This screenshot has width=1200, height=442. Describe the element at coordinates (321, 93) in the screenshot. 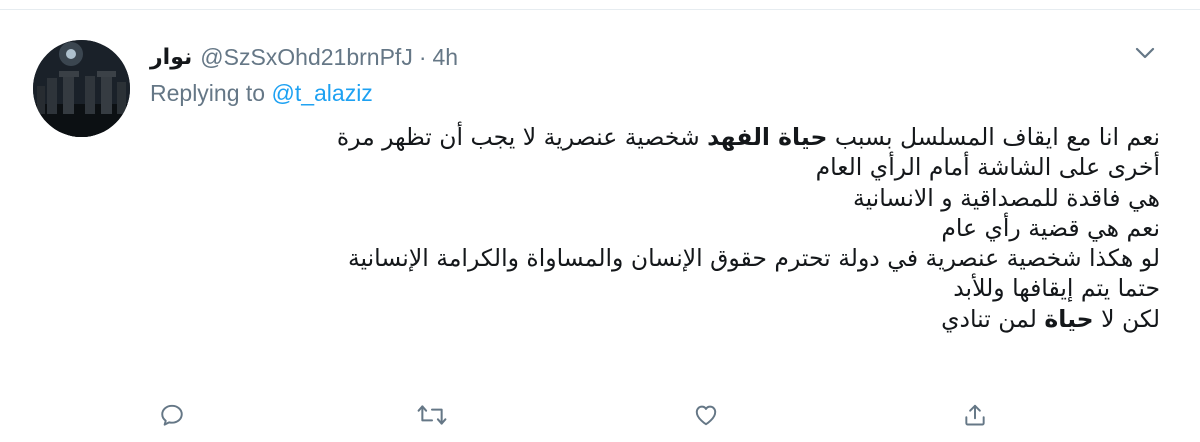

I see `reply-mention-link: @t_alaziz` at that location.